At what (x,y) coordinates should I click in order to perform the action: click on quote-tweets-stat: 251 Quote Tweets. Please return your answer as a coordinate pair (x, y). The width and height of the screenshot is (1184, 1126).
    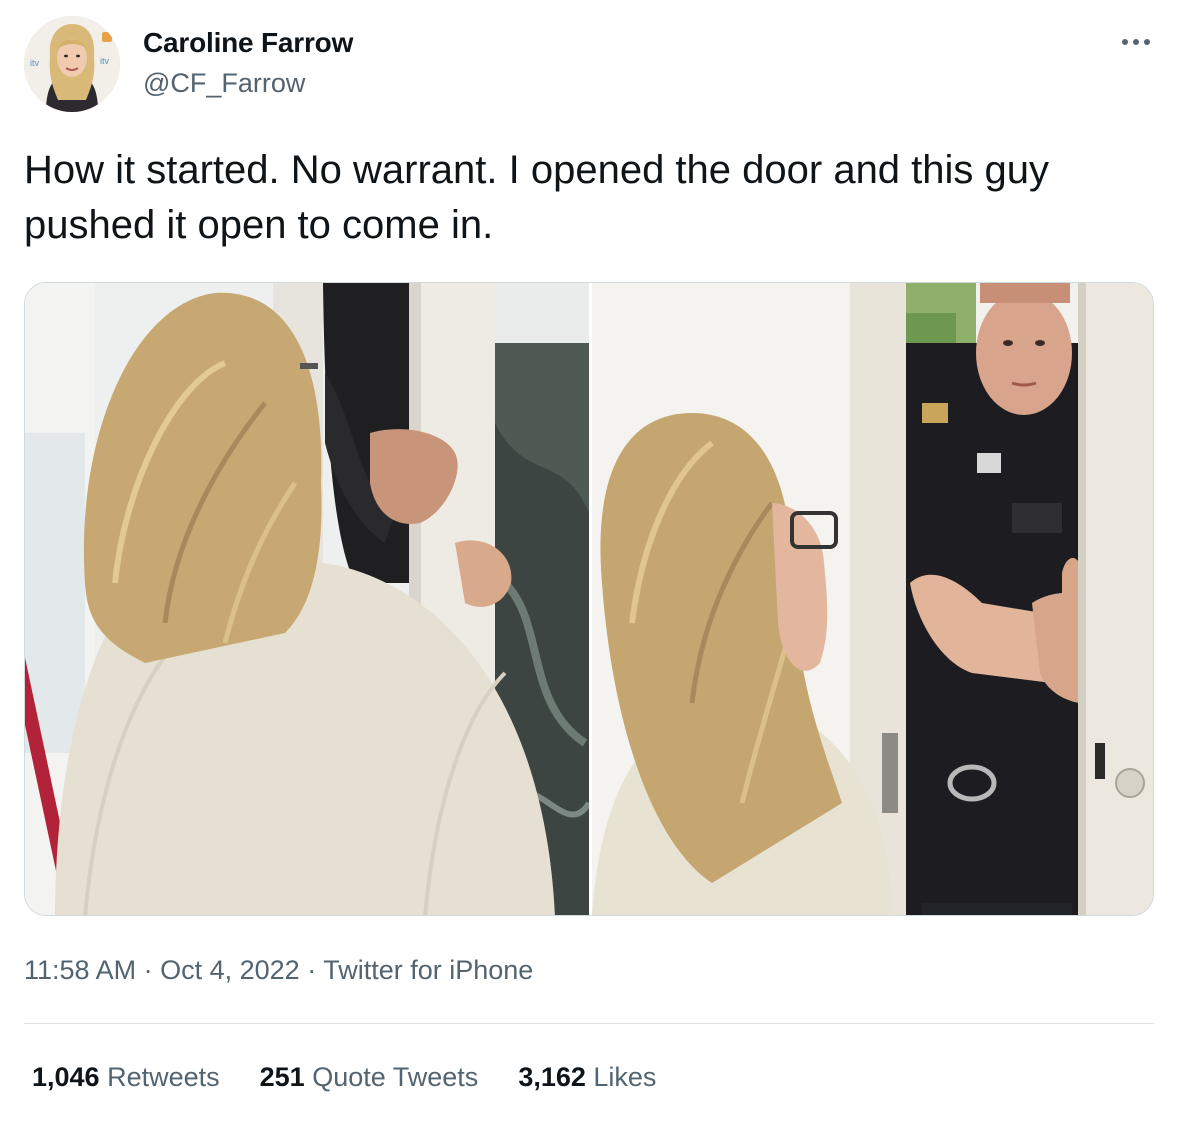
    Looking at the image, I should click on (369, 1077).